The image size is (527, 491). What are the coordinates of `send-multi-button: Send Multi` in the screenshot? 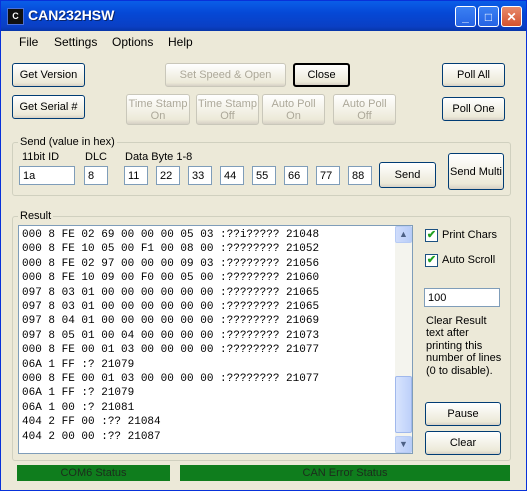 It's located at (476, 171).